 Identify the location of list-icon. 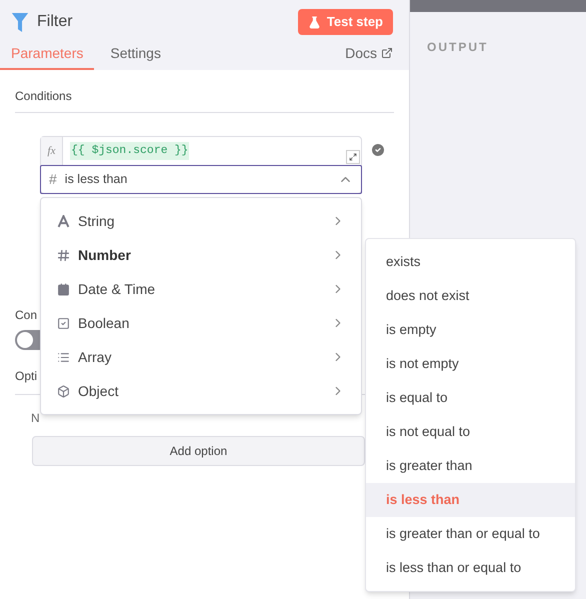
(63, 357).